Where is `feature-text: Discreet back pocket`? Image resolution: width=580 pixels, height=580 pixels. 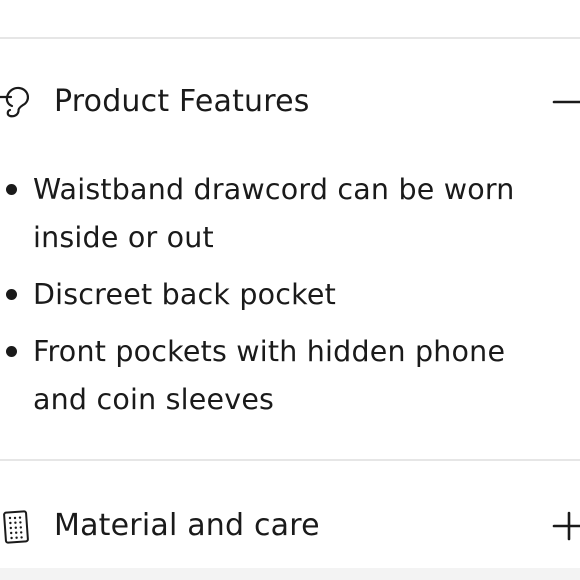
feature-text: Discreet back pocket is located at coordinates (184, 294).